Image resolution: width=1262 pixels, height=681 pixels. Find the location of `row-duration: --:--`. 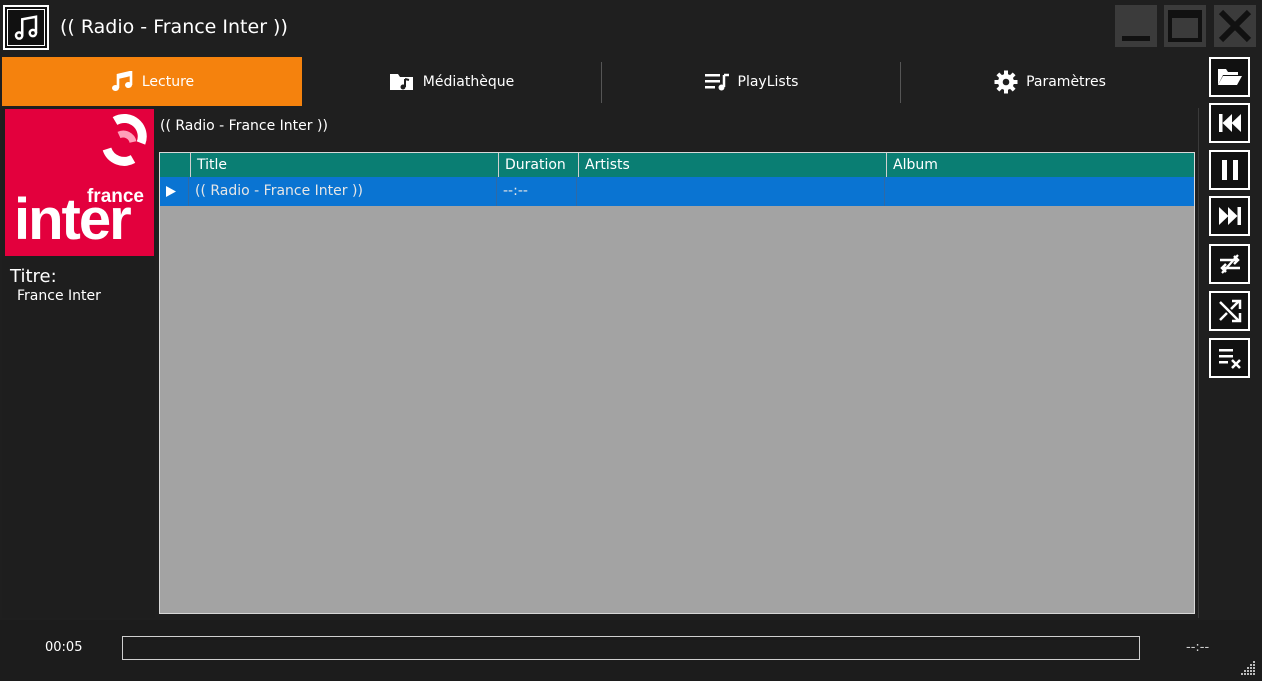

row-duration: --:-- is located at coordinates (536, 191).